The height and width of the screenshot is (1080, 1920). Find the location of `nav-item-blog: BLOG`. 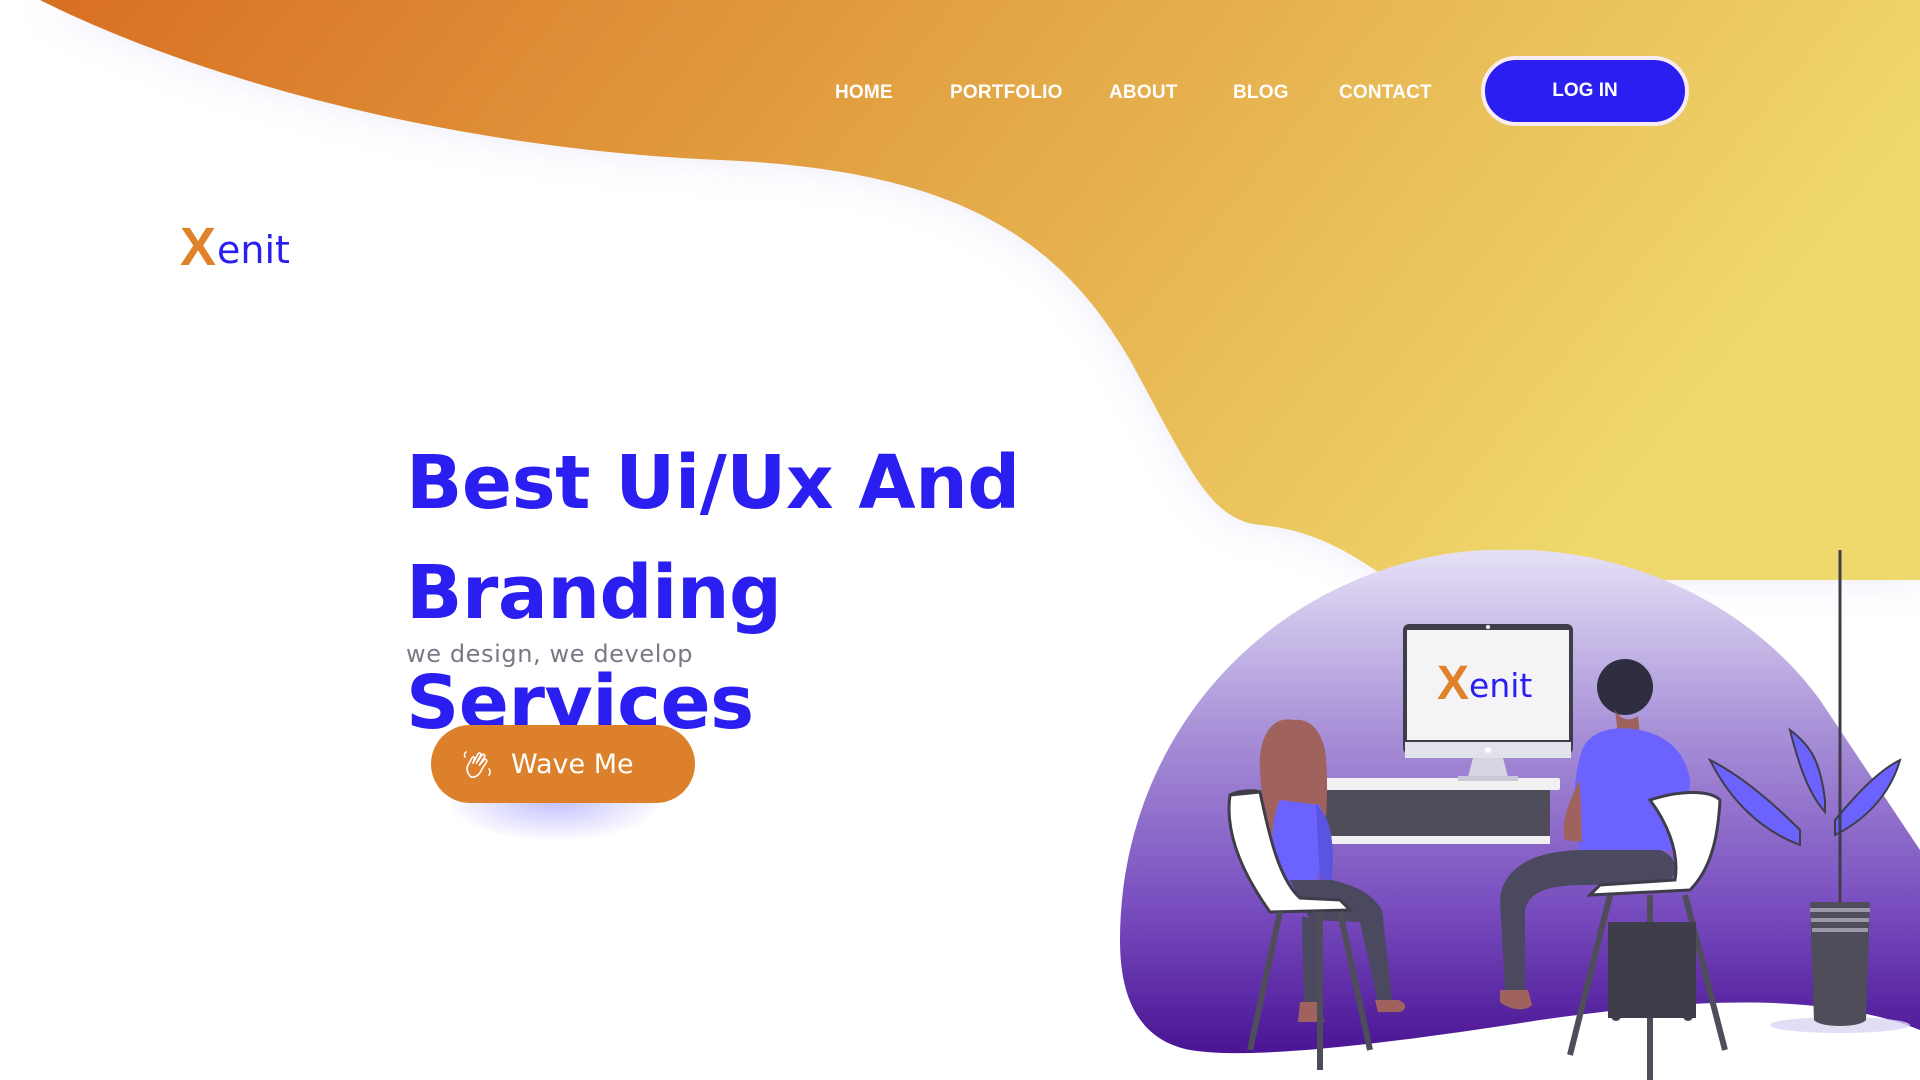

nav-item-blog: BLOG is located at coordinates (1261, 93).